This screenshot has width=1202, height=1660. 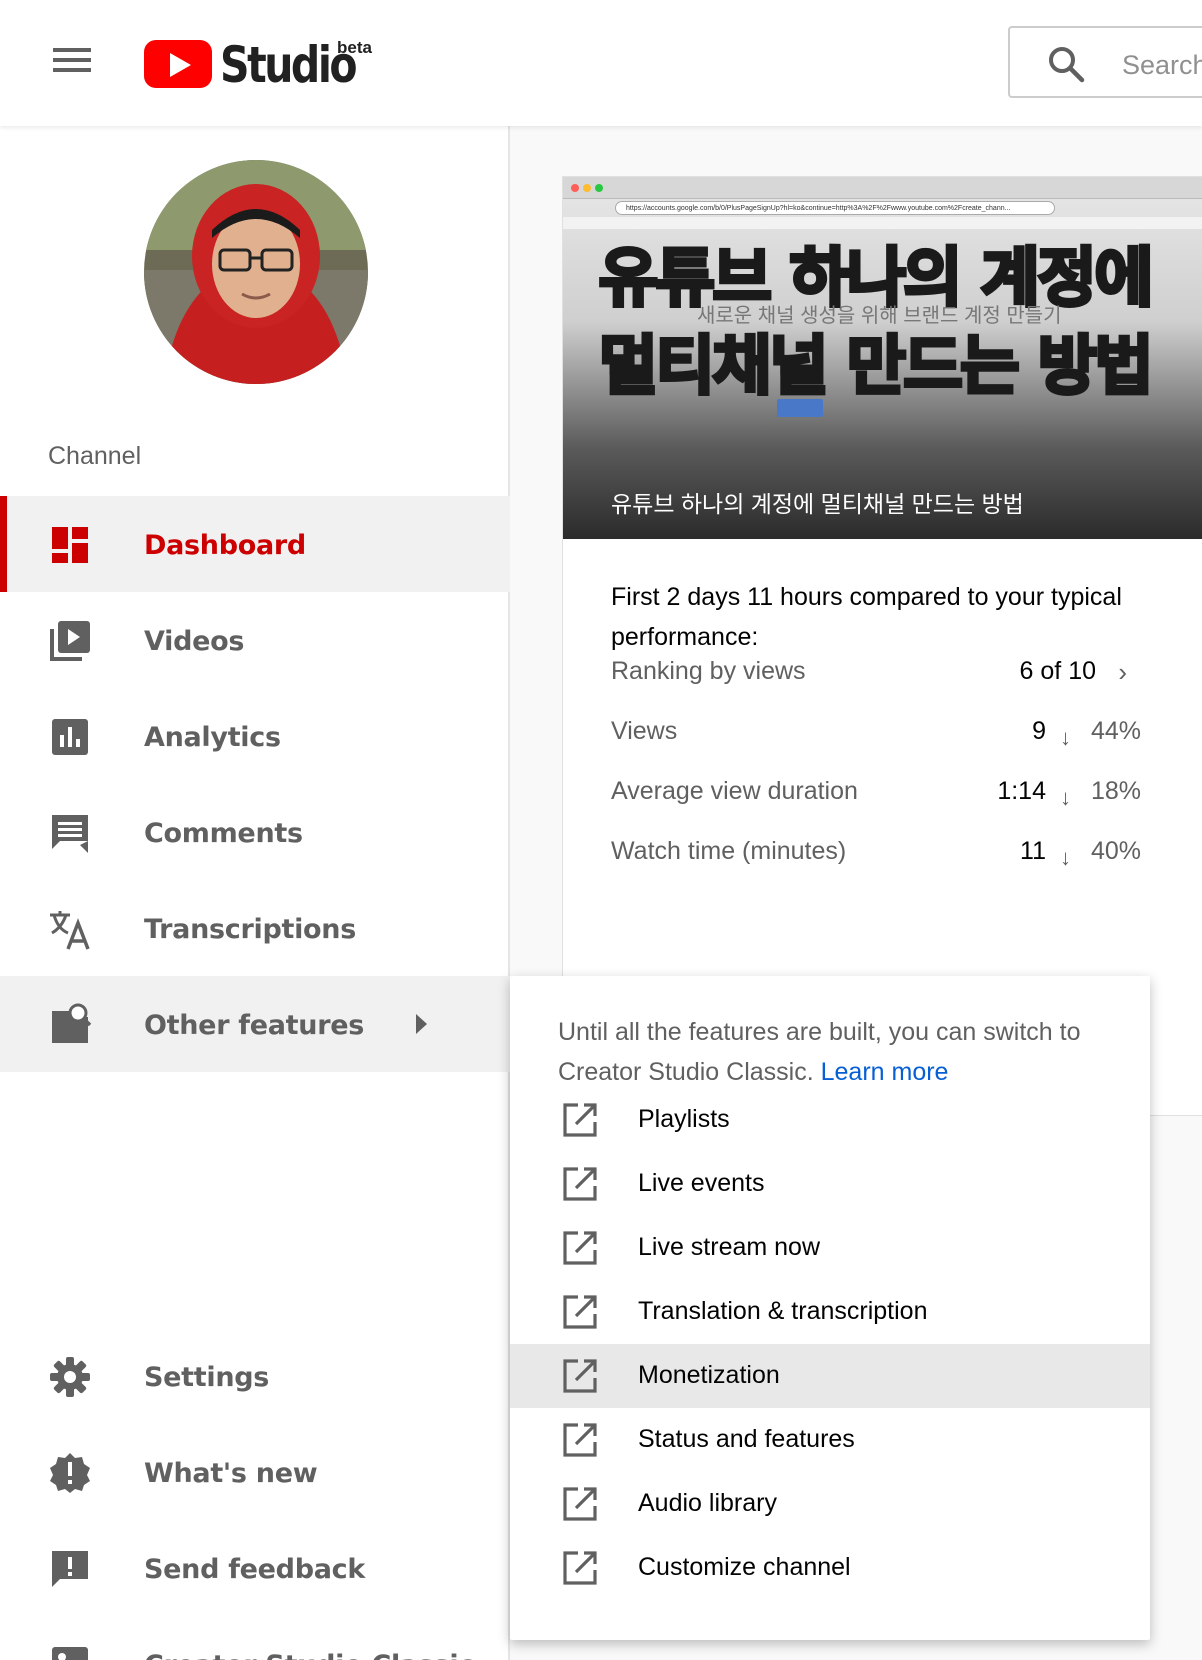 I want to click on sidebar-item-analytics: Analytics, so click(x=255, y=736).